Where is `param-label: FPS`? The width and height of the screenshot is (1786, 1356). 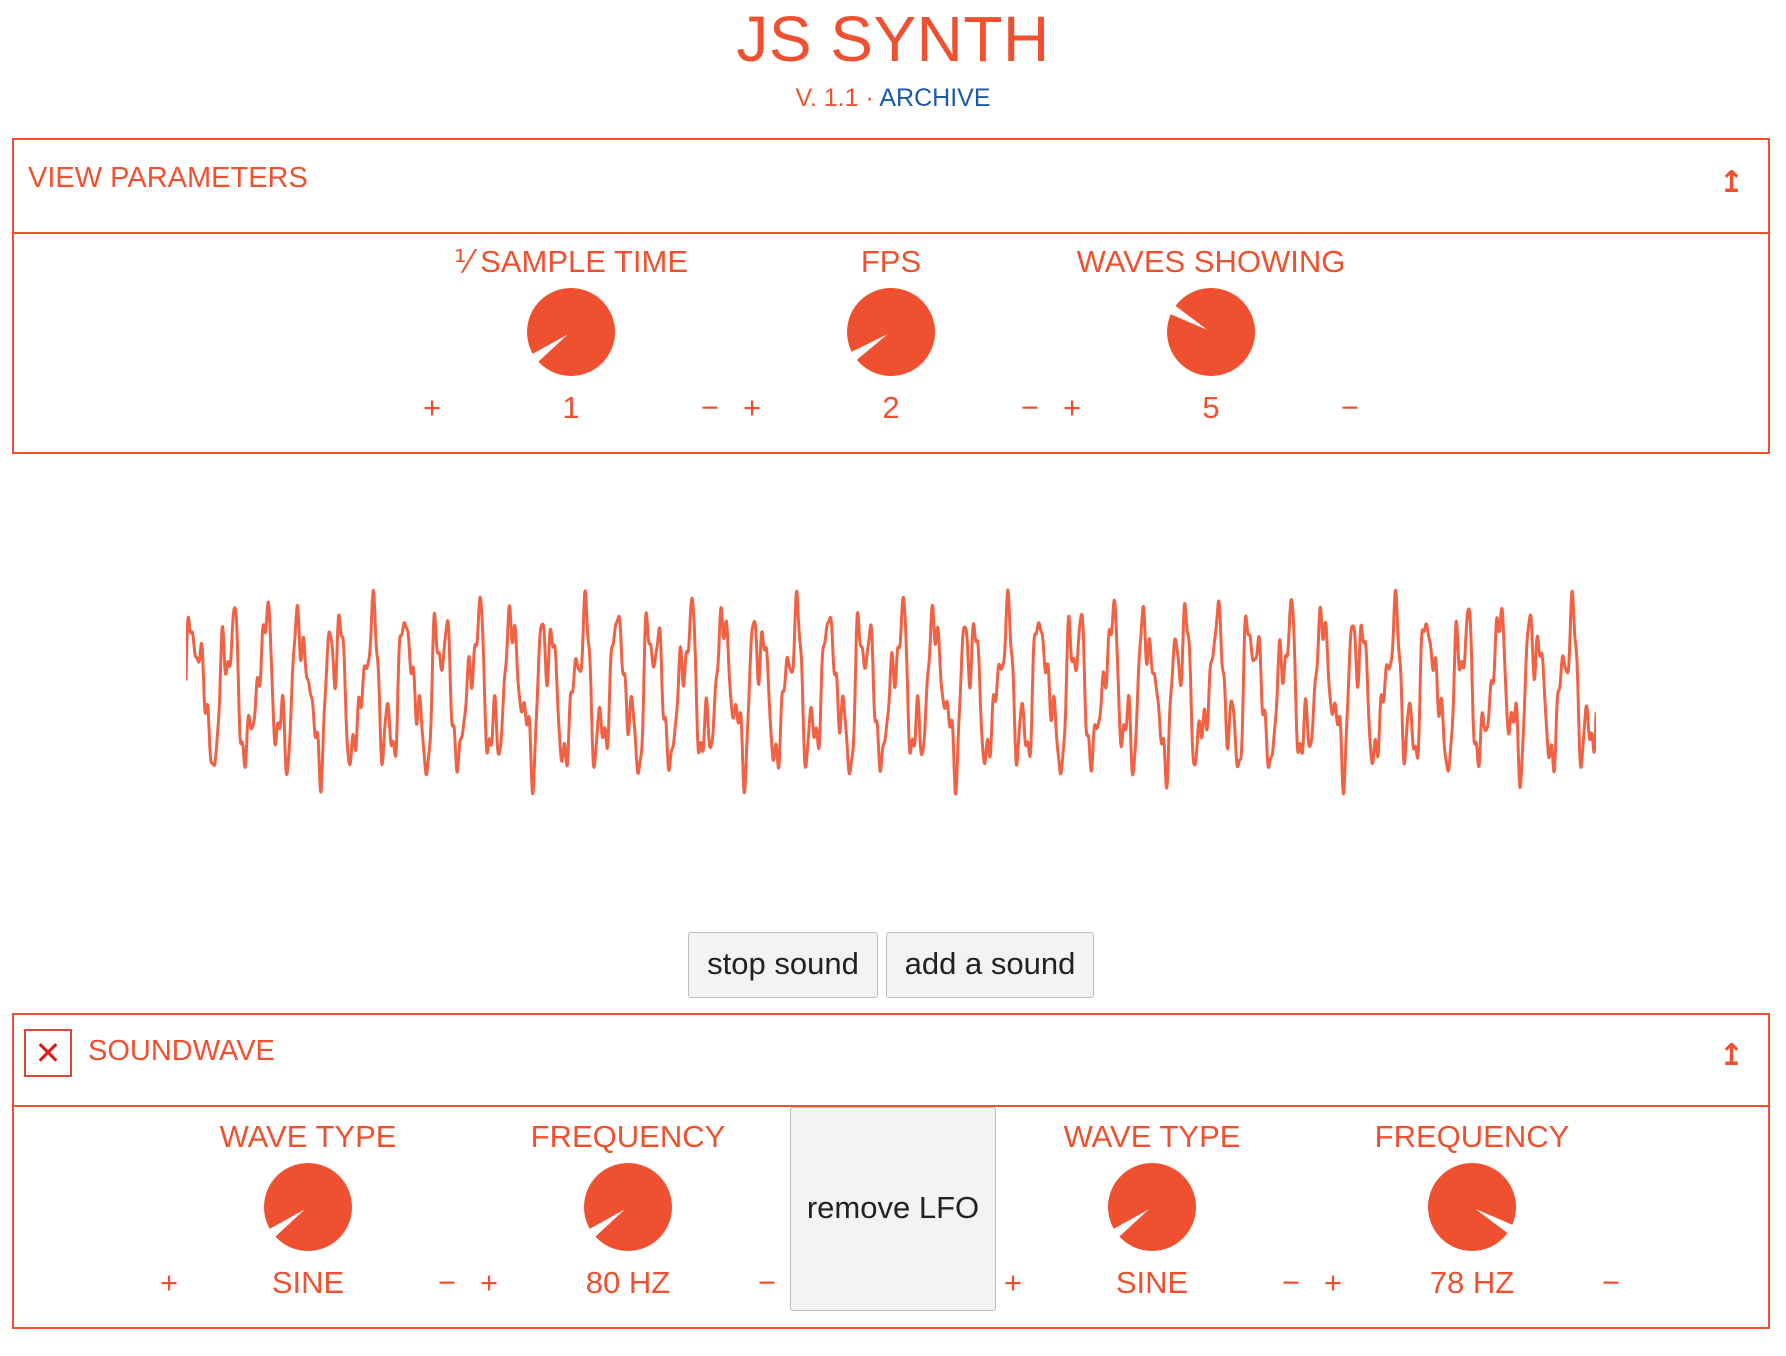 param-label: FPS is located at coordinates (891, 261).